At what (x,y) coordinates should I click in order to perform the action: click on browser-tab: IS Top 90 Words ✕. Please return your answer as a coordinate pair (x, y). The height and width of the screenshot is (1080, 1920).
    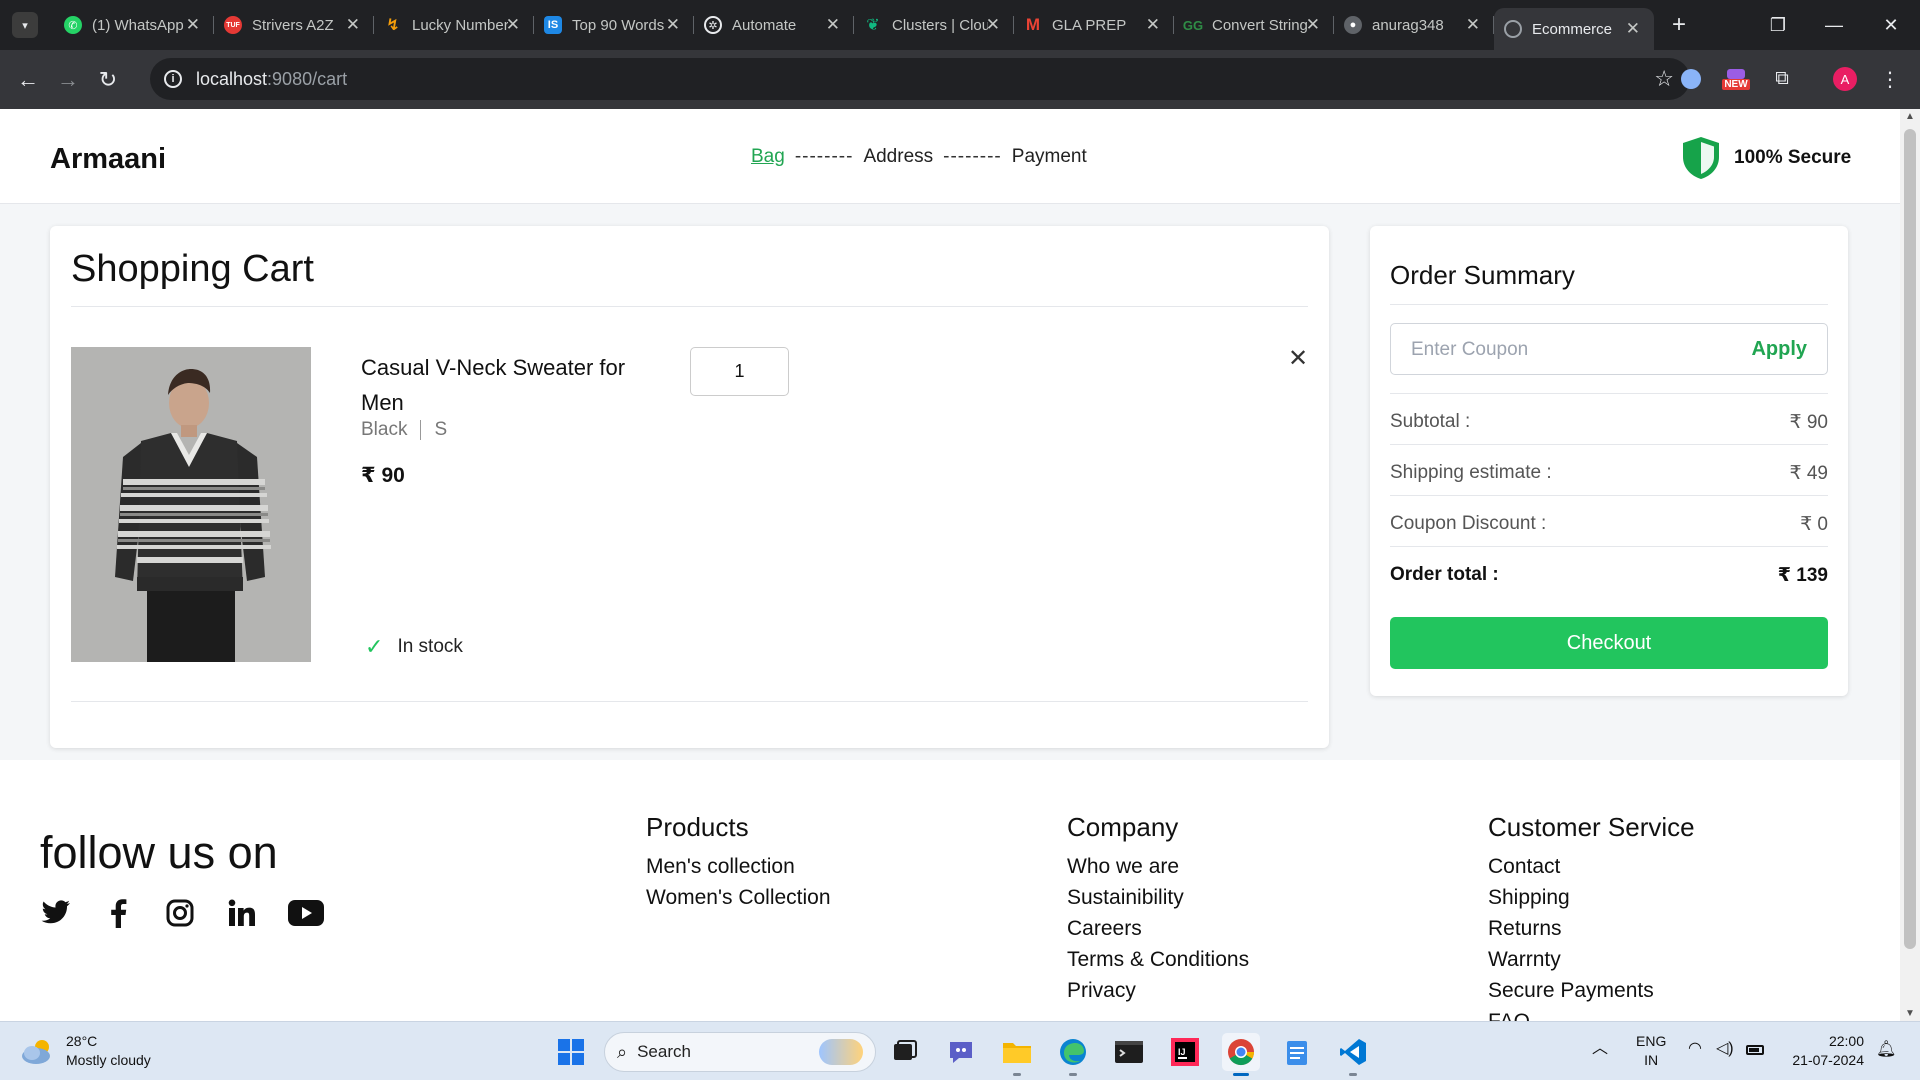
    Looking at the image, I should click on (614, 25).